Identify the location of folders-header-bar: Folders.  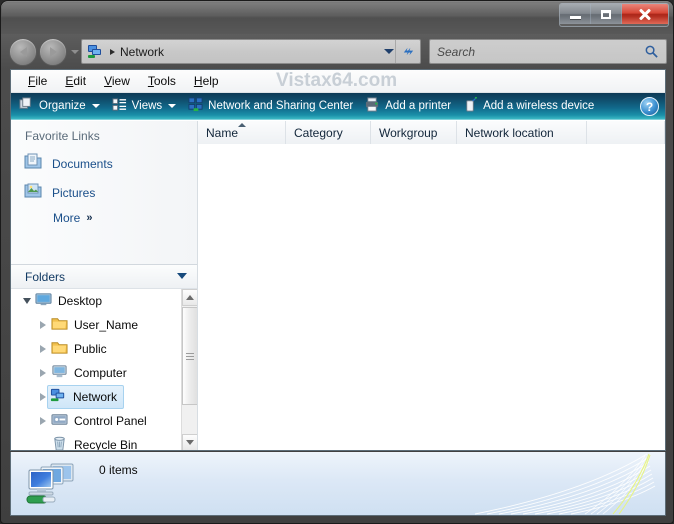
(104, 277).